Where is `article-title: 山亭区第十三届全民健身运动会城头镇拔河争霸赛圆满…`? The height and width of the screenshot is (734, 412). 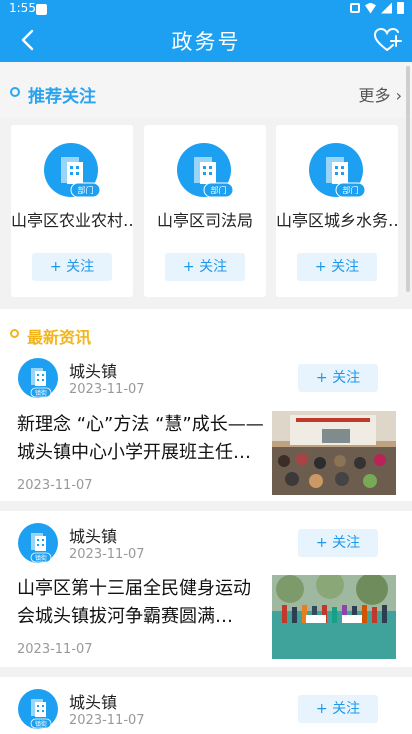 article-title: 山亭区第十三届全民健身运动会城头镇拔河争霸赛圆满… is located at coordinates (142, 603).